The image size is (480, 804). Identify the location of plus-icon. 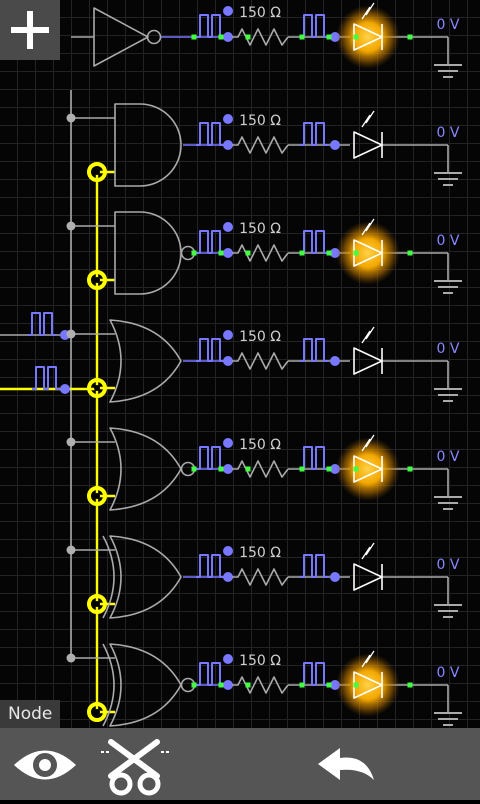
(30, 30).